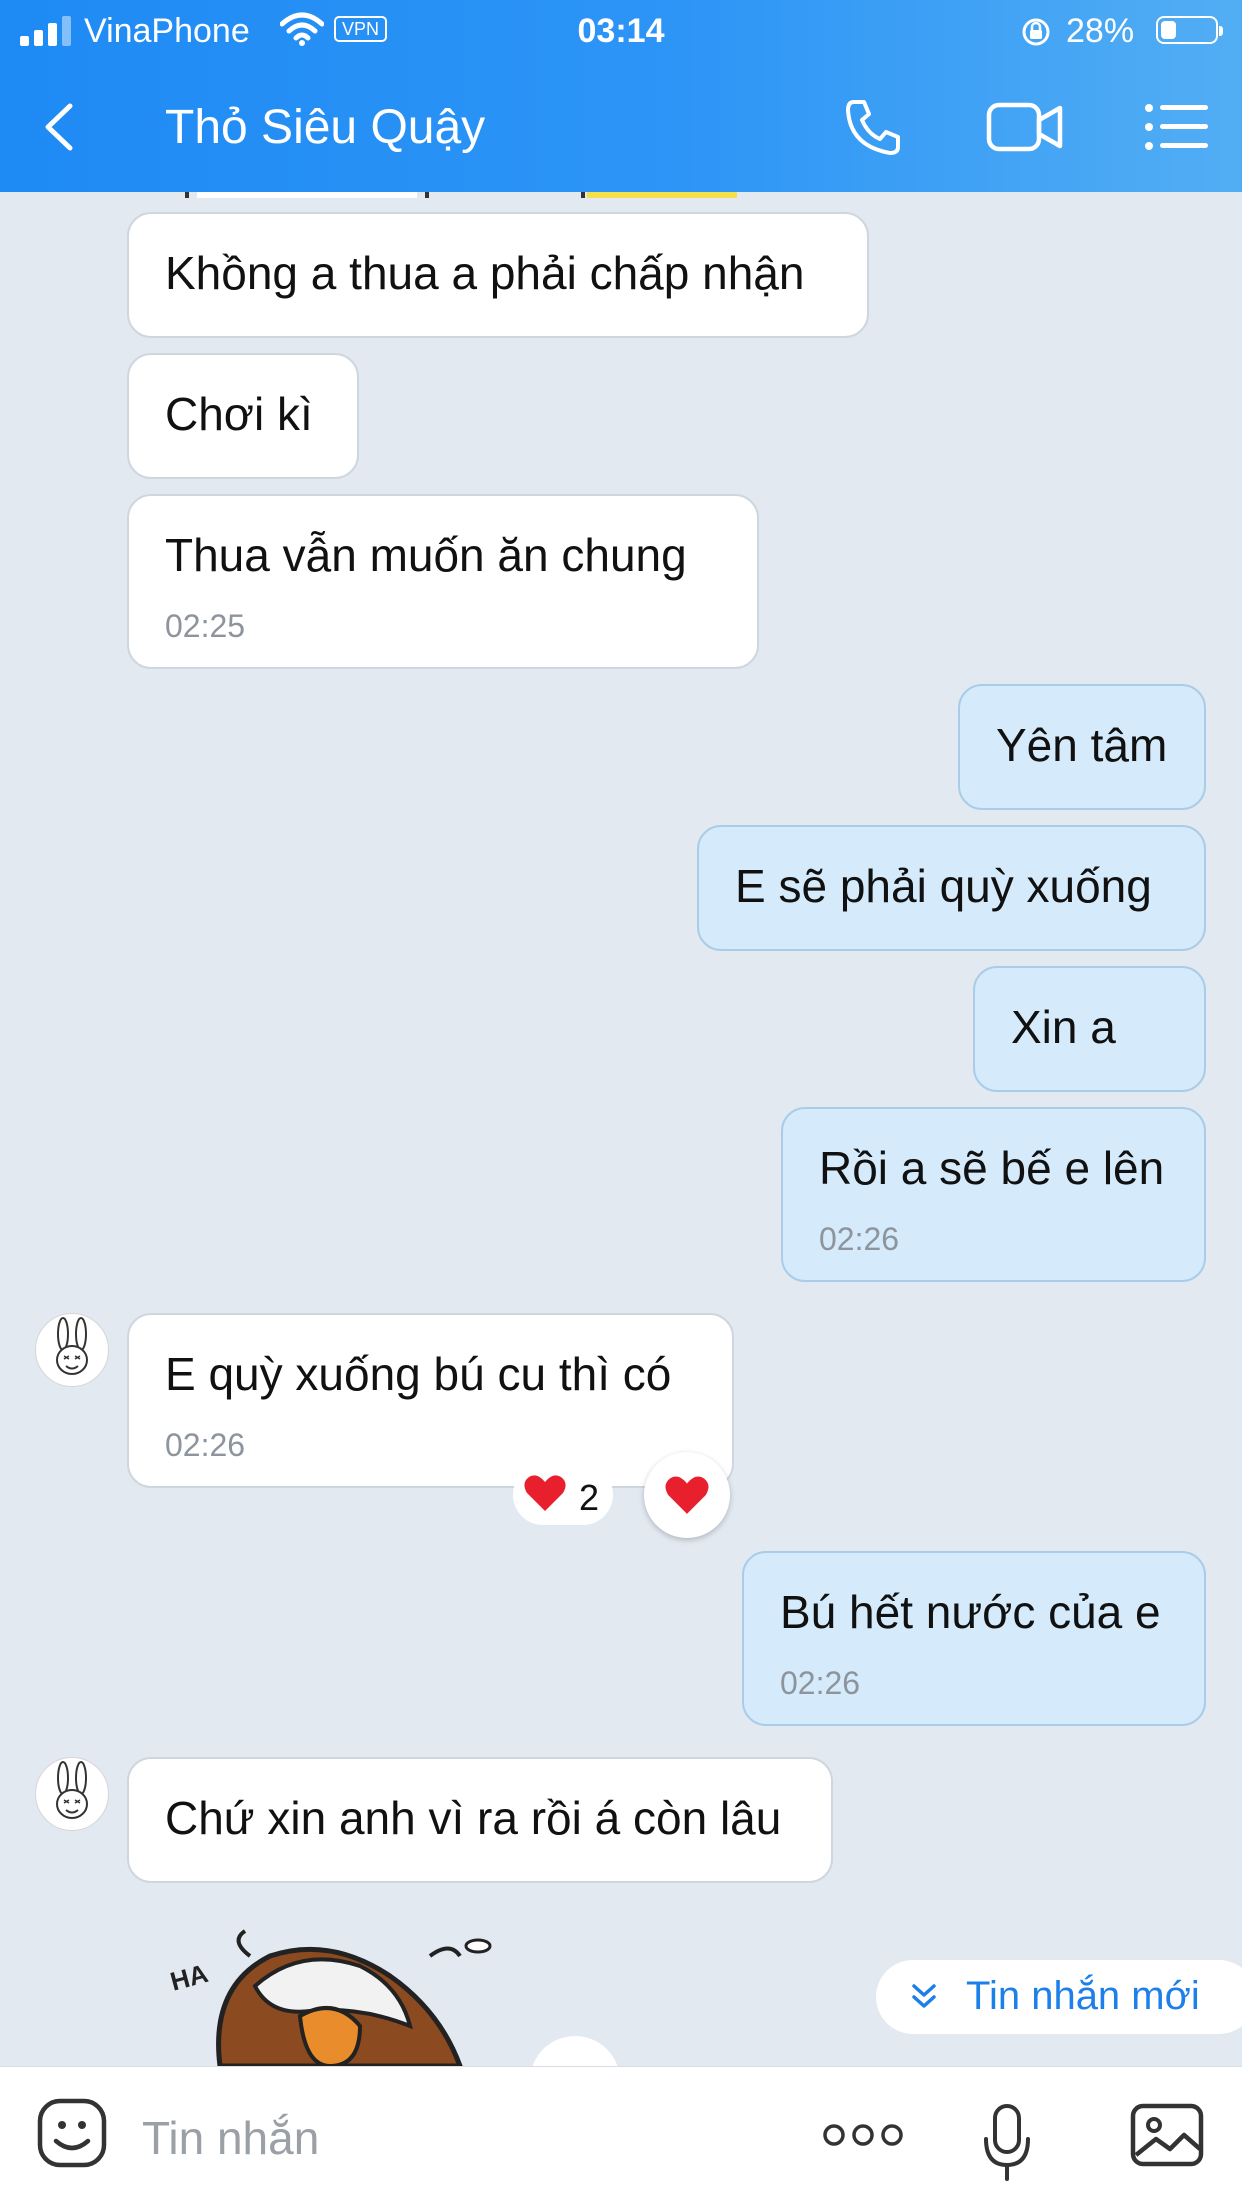 The image size is (1242, 2209). Describe the element at coordinates (970, 1612) in the screenshot. I see `message-text: Bú hết nước của e` at that location.